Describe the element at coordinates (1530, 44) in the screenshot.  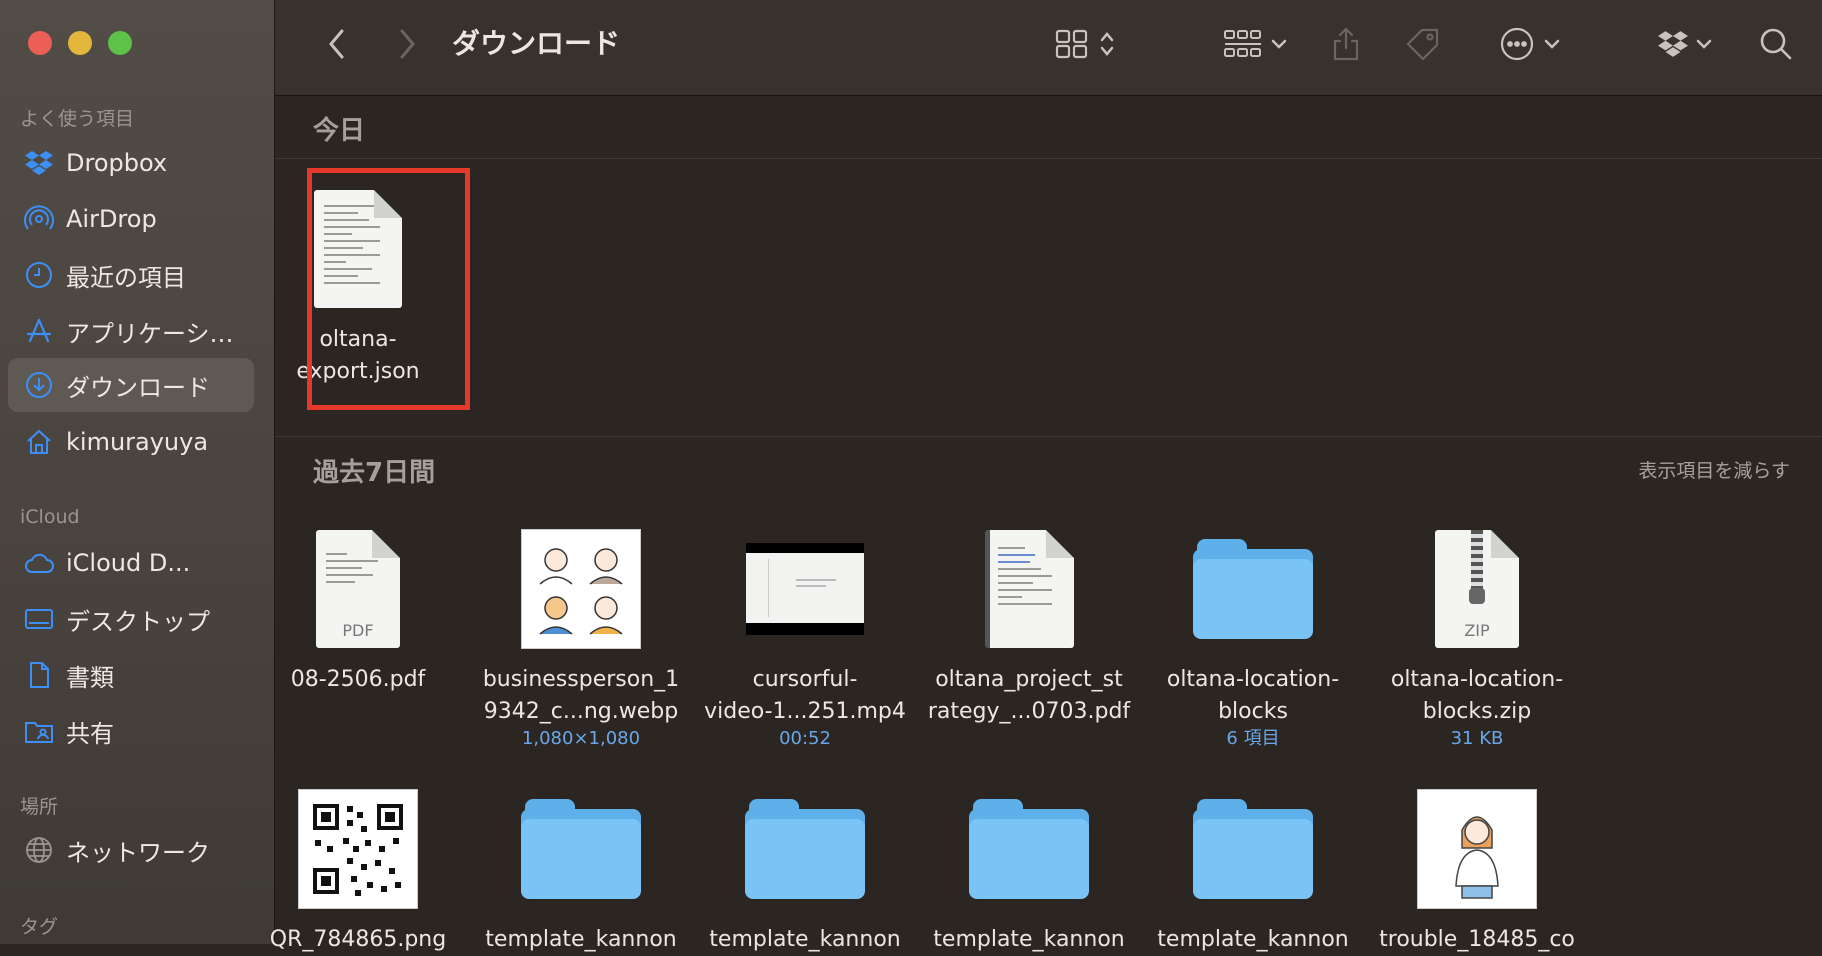
I see `more-actions-button` at that location.